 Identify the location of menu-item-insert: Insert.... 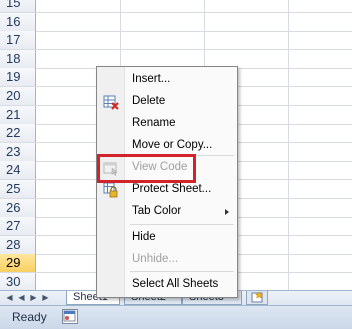
(167, 80).